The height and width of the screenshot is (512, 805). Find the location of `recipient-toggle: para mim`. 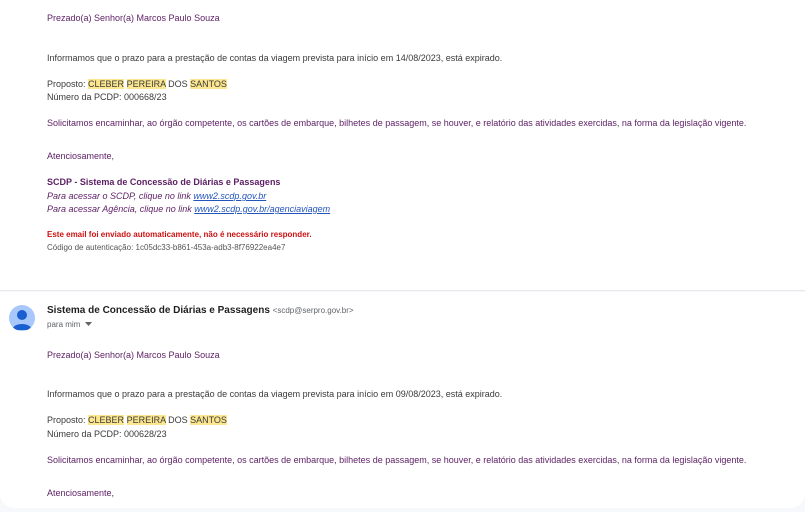

recipient-toggle: para mim is located at coordinates (69, 324).